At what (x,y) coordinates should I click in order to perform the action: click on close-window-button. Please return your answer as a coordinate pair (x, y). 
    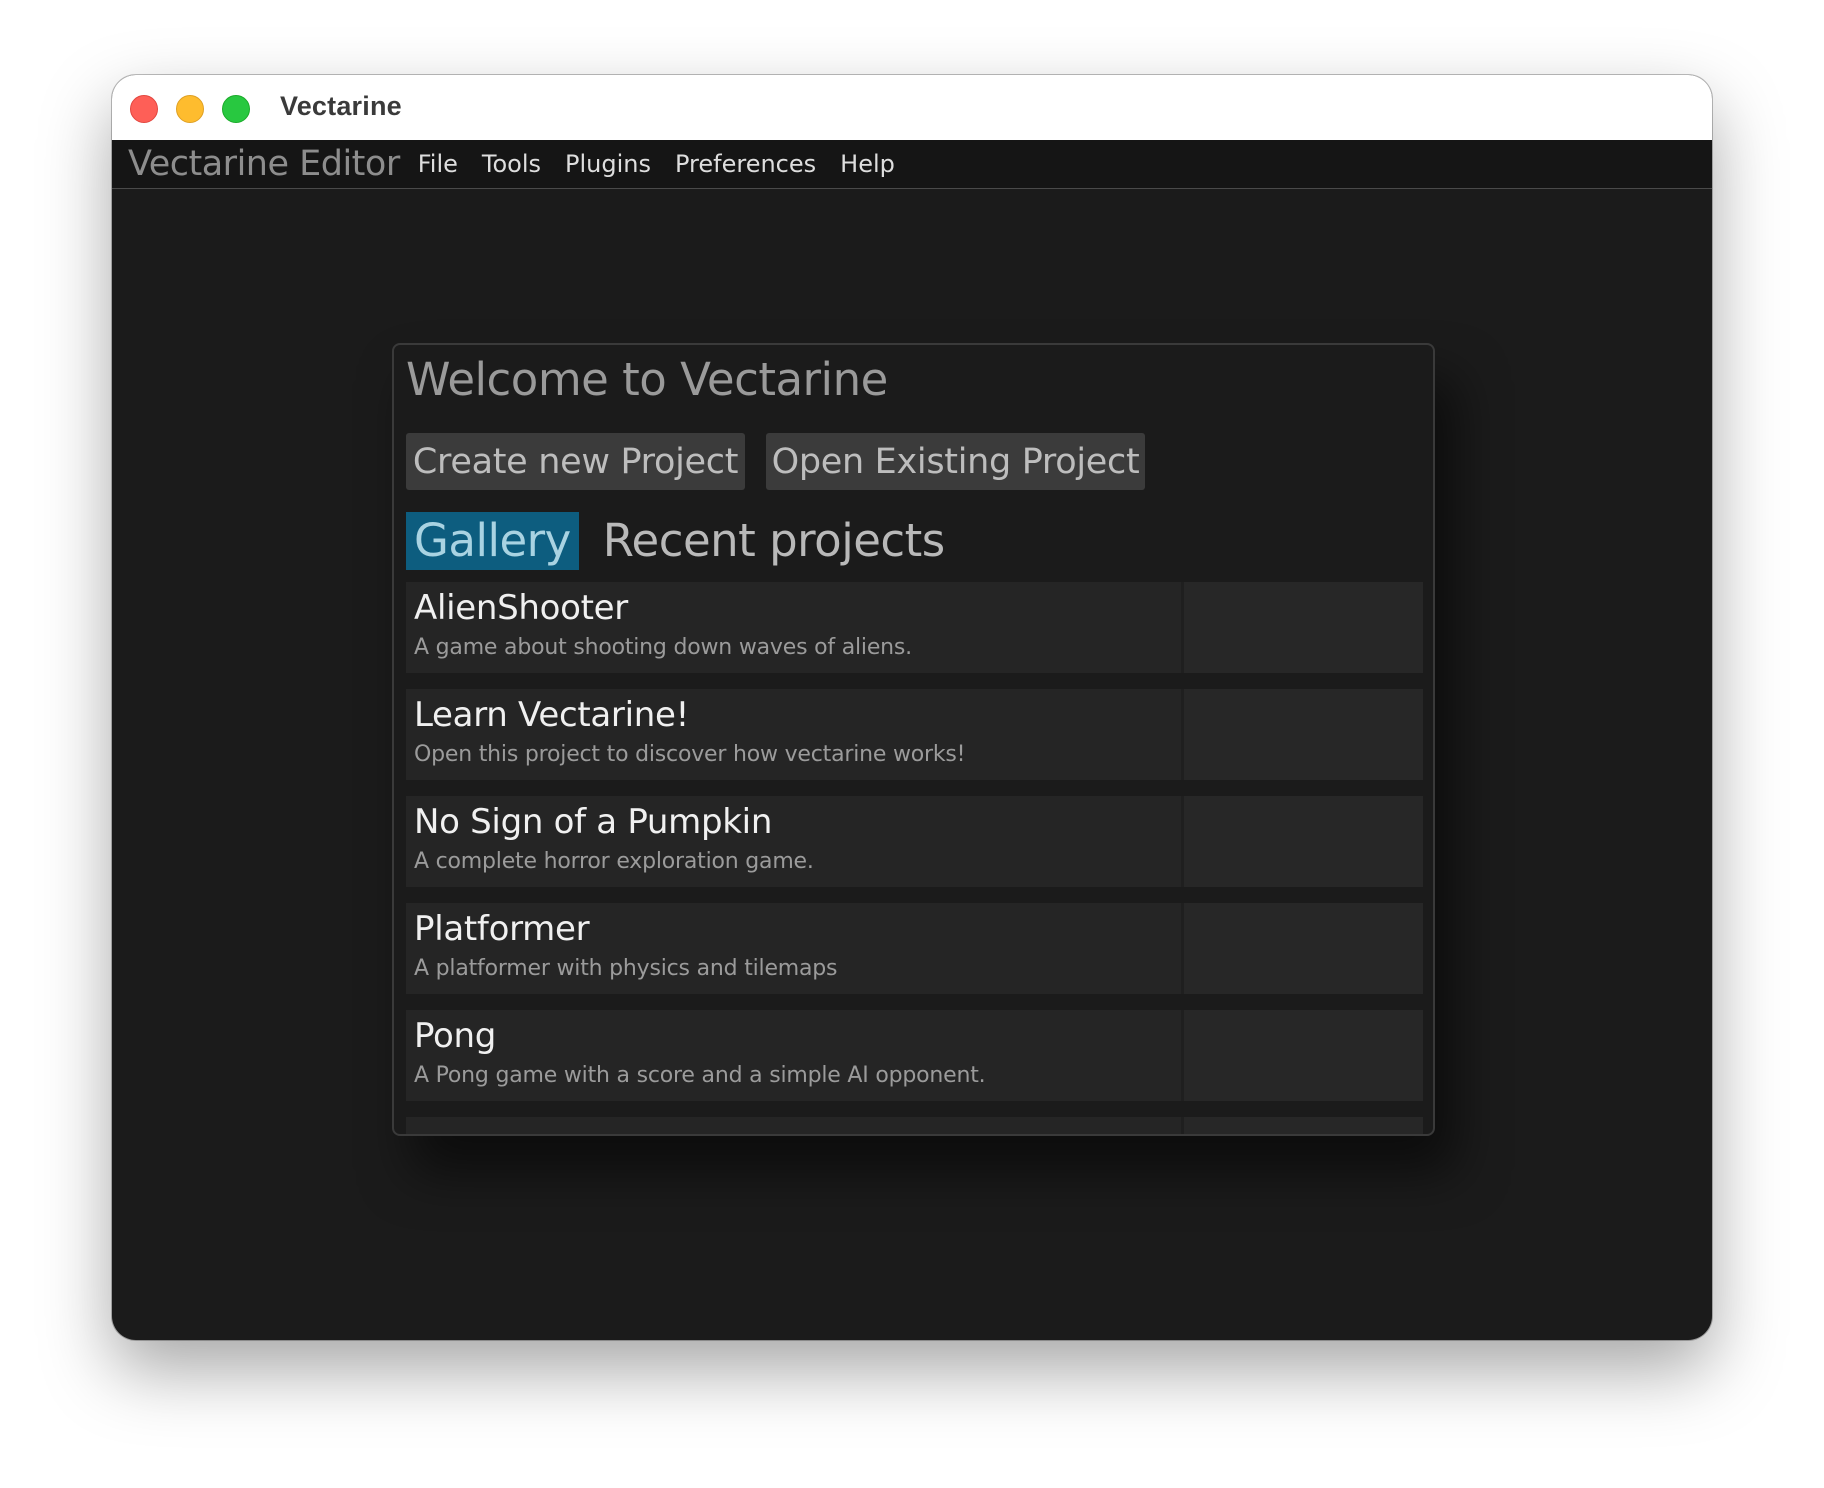
    Looking at the image, I should click on (144, 109).